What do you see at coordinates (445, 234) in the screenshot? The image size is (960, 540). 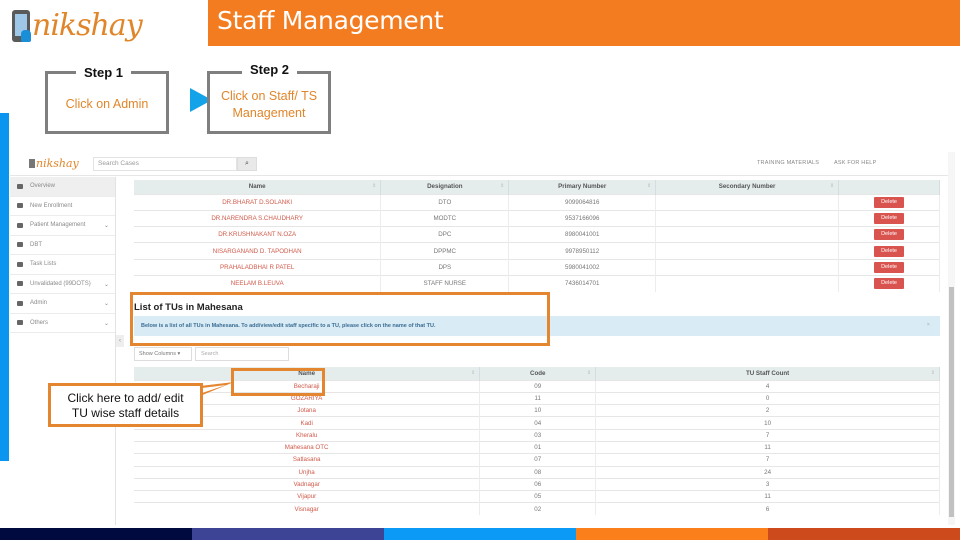 I see `staff-designation: DPC` at bounding box center [445, 234].